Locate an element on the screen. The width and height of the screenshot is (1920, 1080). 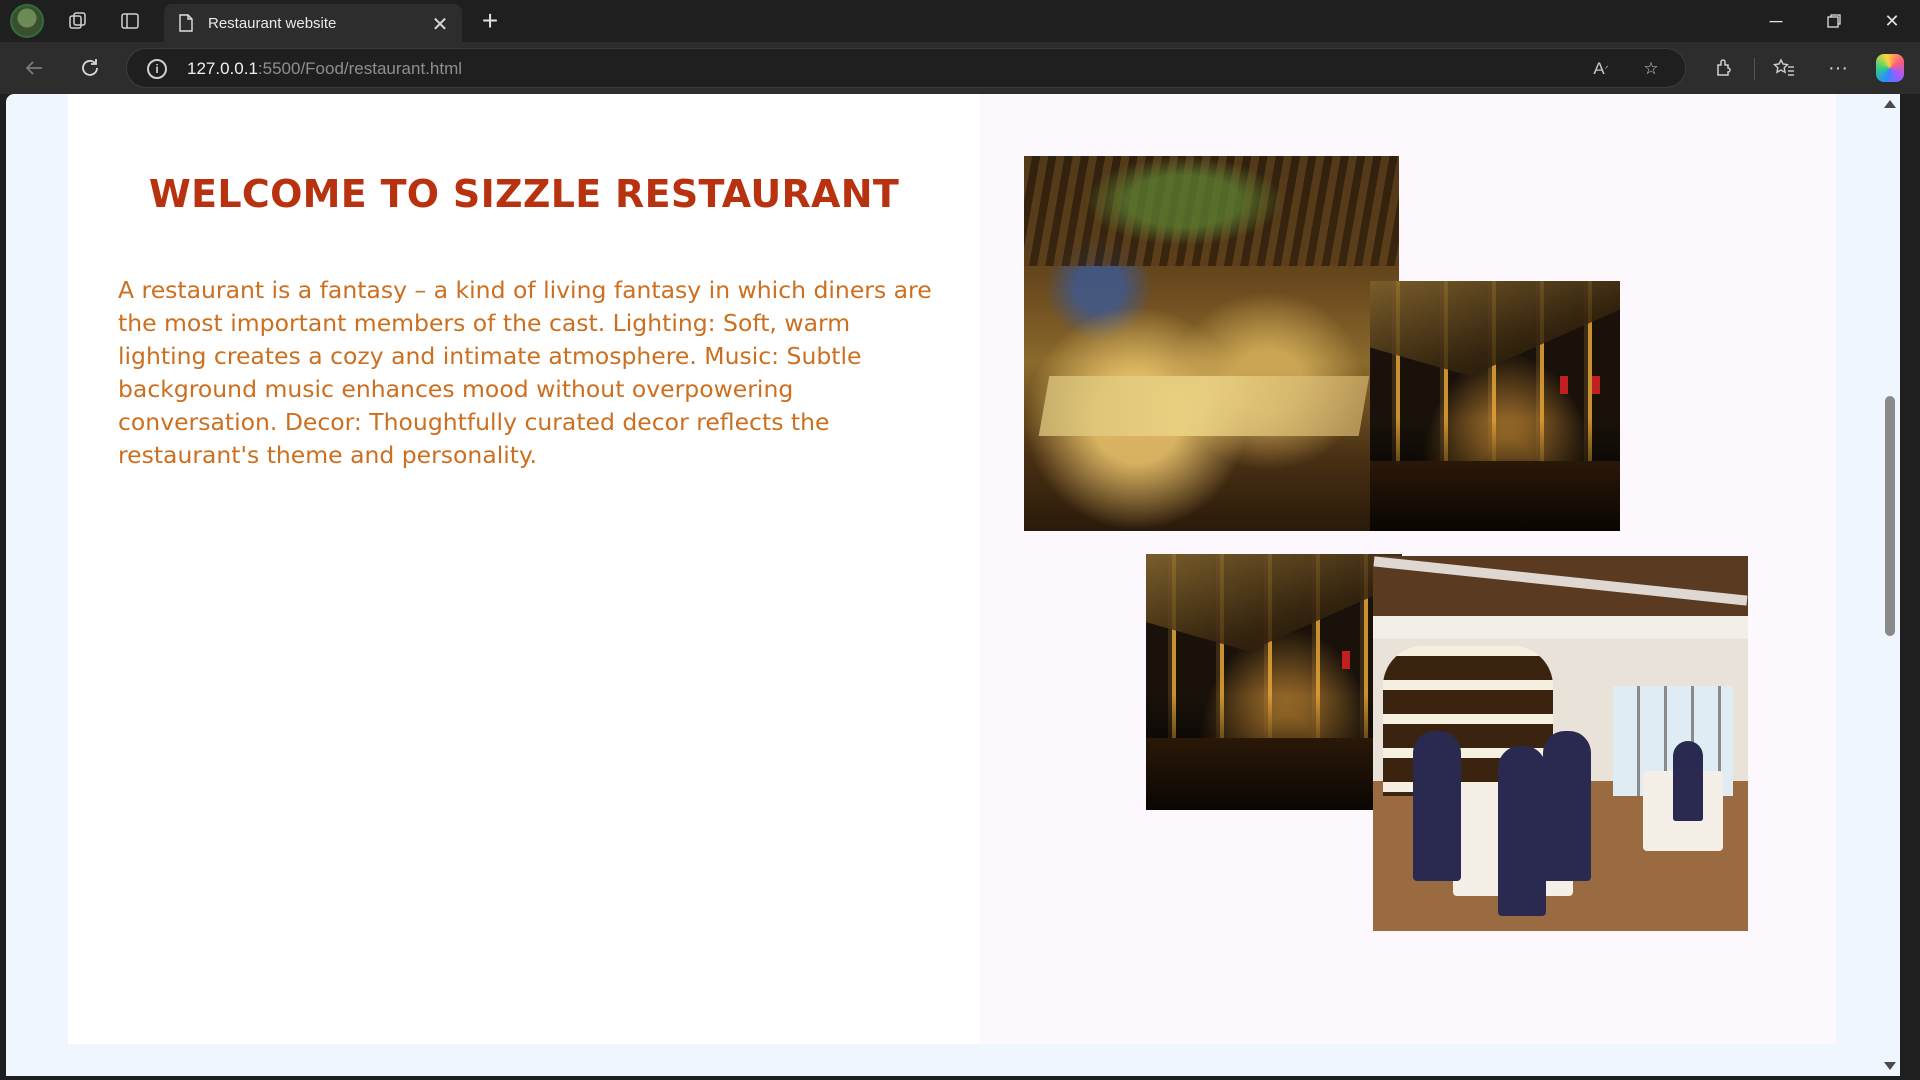
restaurant-photo-dining-hall is located at coordinates (1560, 743).